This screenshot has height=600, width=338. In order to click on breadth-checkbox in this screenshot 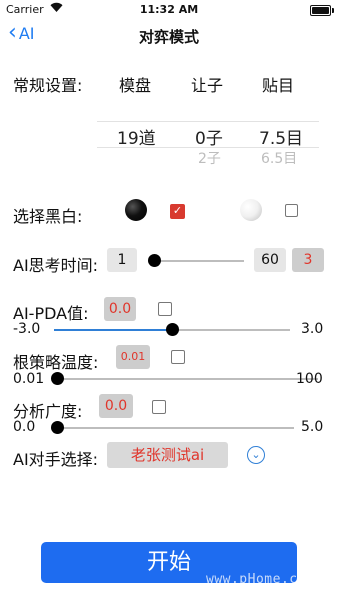, I will do `click(159, 407)`.